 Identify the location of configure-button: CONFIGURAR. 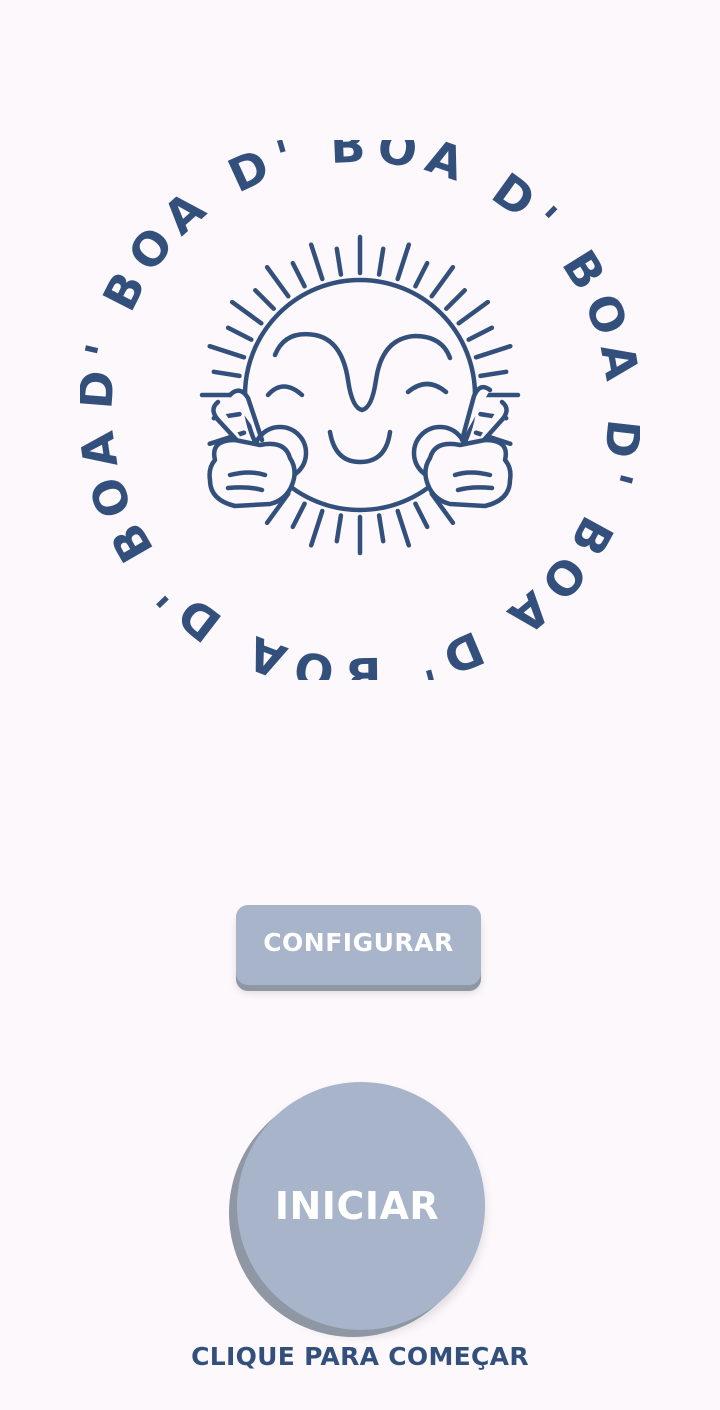
(358, 945).